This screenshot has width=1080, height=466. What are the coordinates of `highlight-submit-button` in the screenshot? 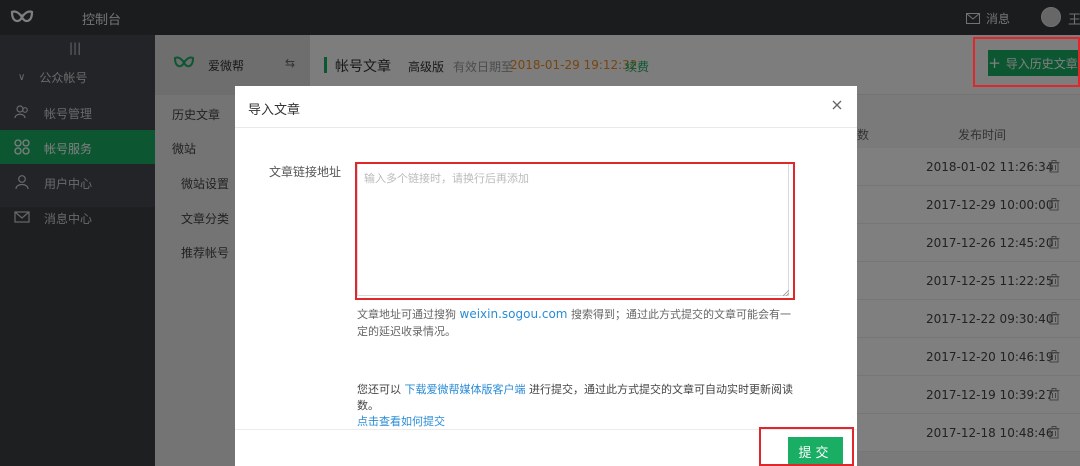 It's located at (806, 446).